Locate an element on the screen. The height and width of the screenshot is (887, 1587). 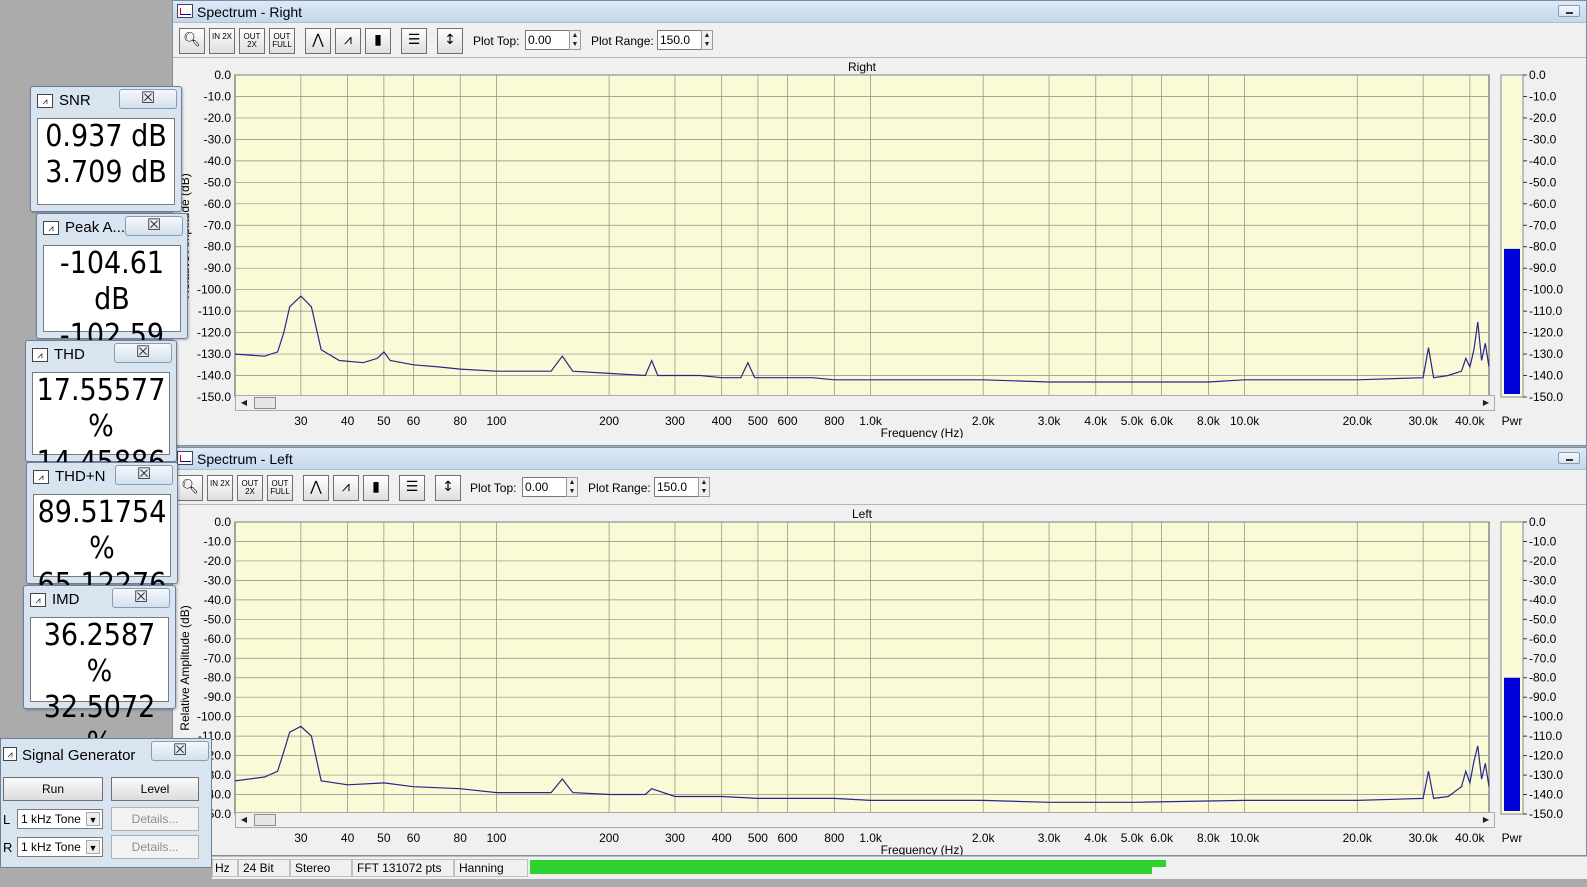
thd-readout-window: ⩘ THD ☒ 17.55577 % 14.45886 % is located at coordinates (101, 428).